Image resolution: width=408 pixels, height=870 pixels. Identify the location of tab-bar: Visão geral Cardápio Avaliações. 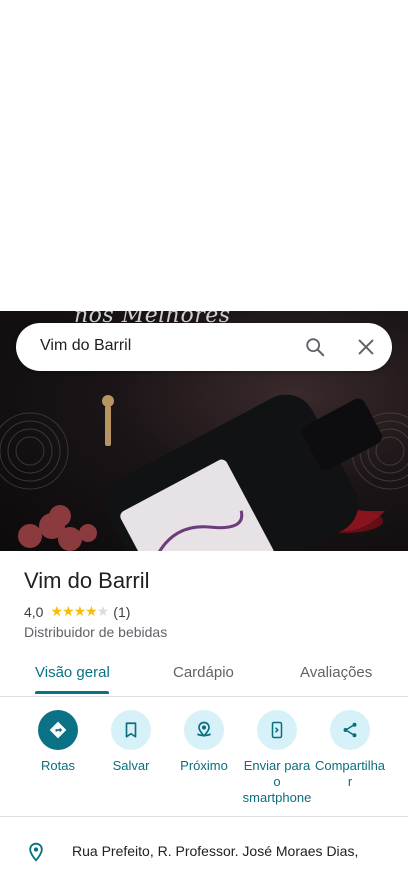
(204, 676).